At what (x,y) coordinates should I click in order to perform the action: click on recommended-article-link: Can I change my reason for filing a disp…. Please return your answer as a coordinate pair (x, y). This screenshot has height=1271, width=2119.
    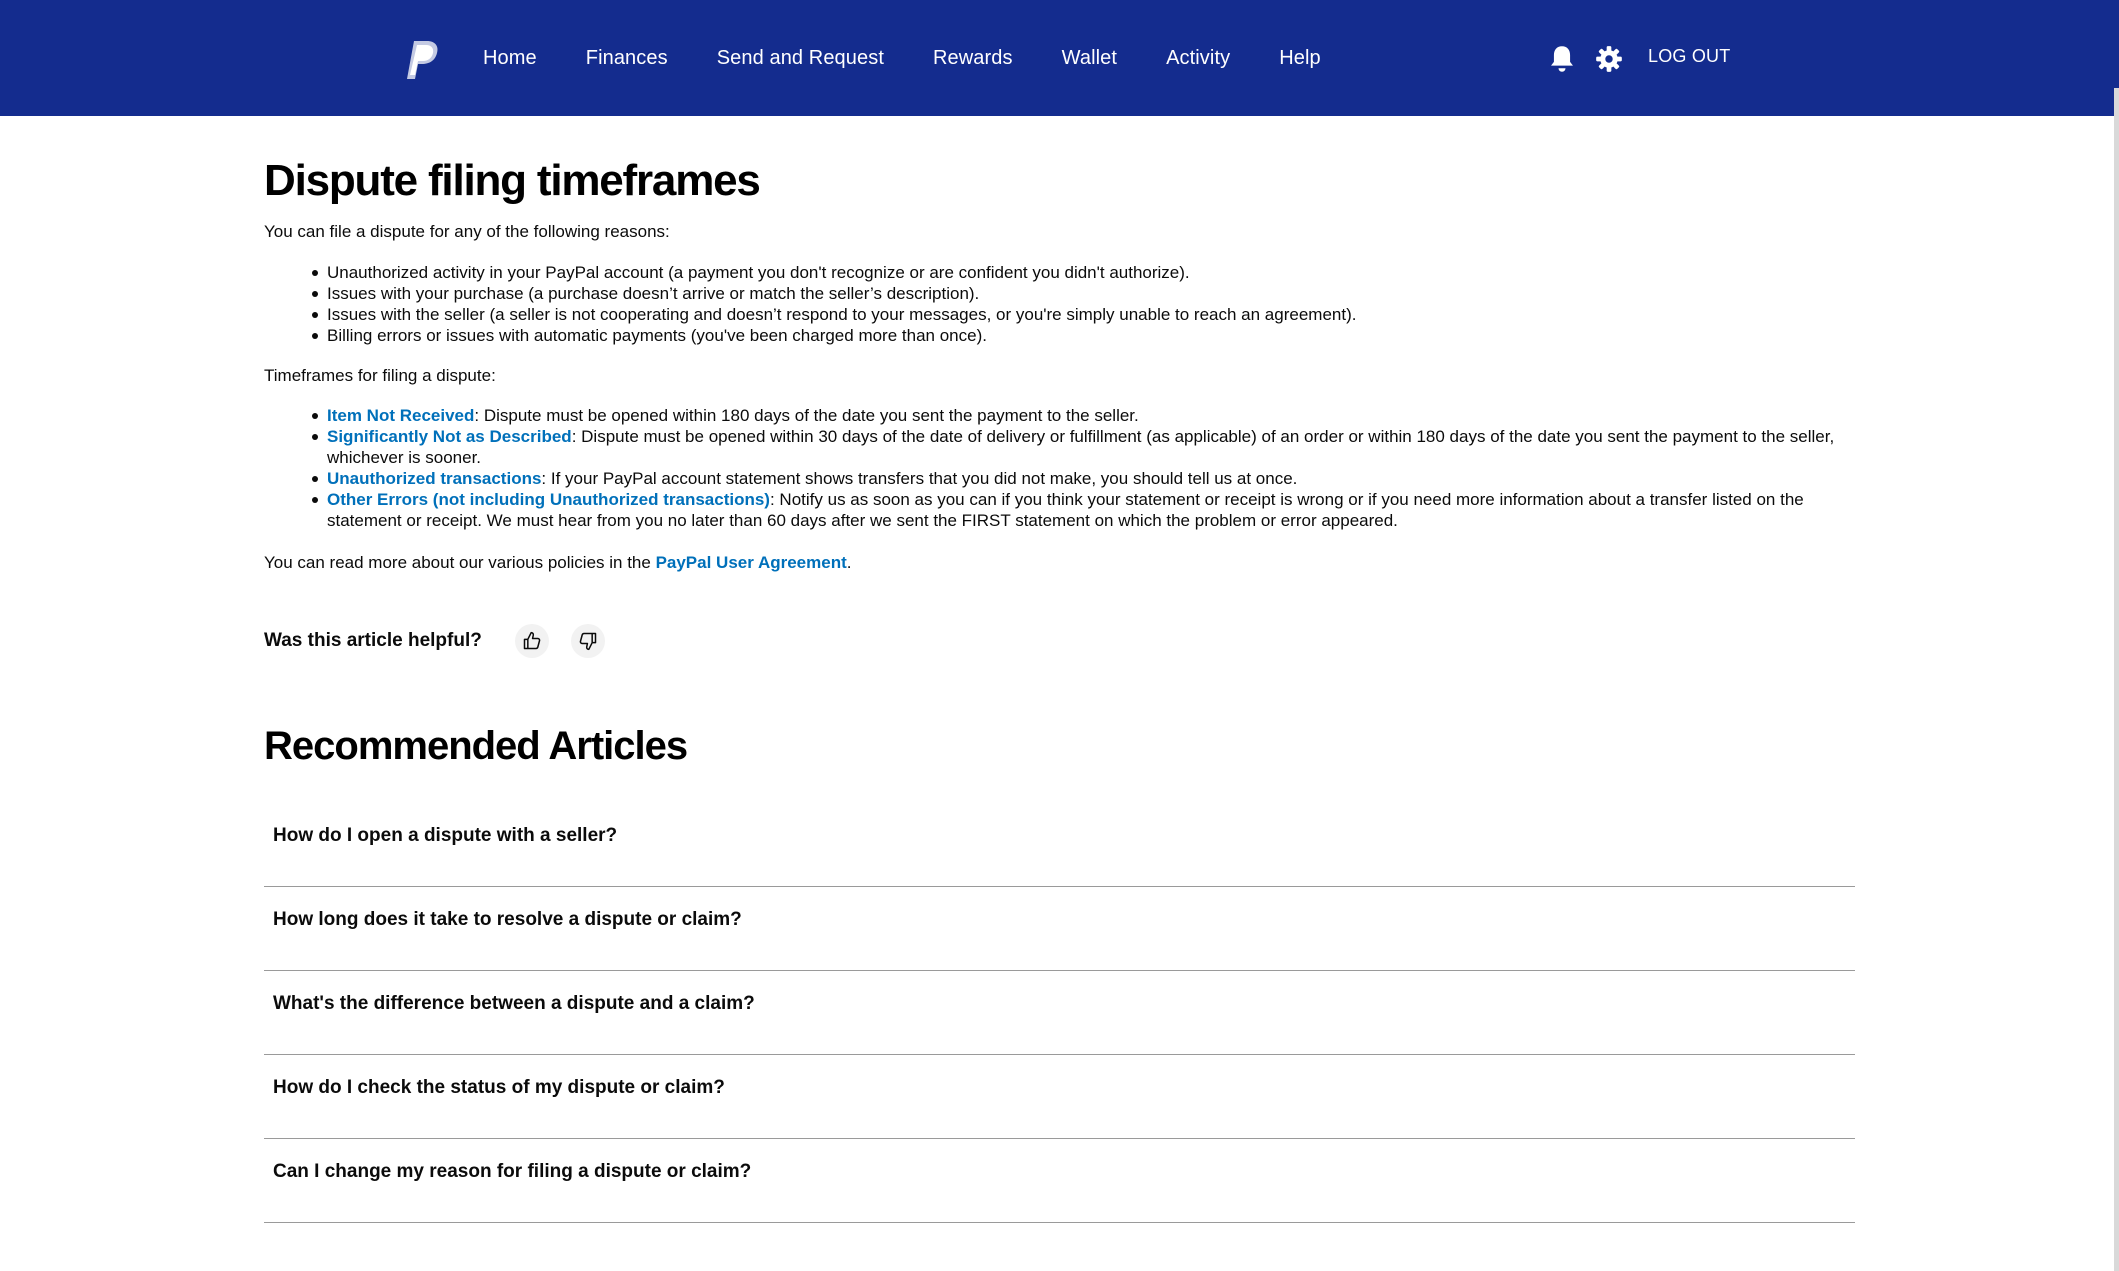
    Looking at the image, I should click on (1059, 1181).